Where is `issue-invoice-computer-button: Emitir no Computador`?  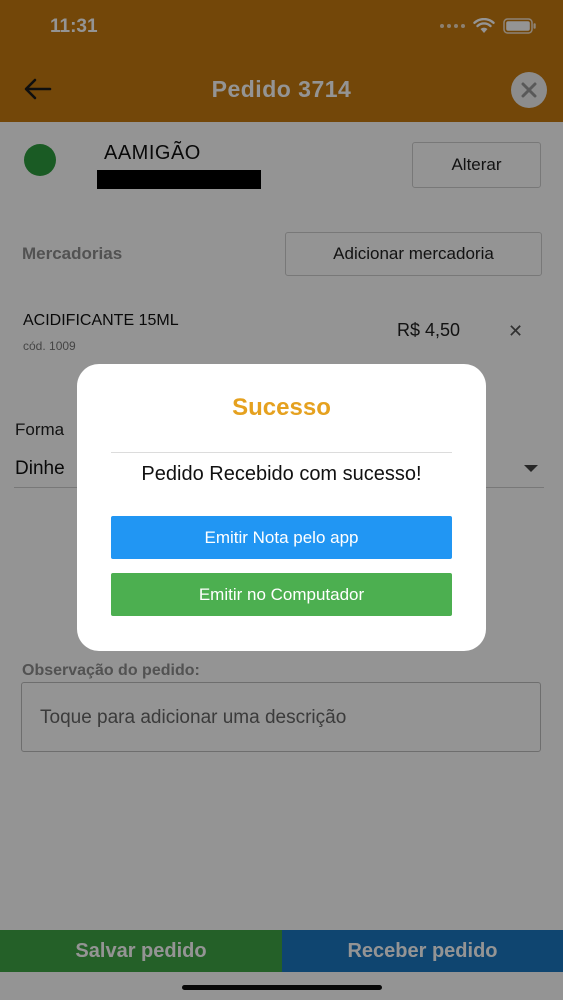 issue-invoice-computer-button: Emitir no Computador is located at coordinates (281, 594).